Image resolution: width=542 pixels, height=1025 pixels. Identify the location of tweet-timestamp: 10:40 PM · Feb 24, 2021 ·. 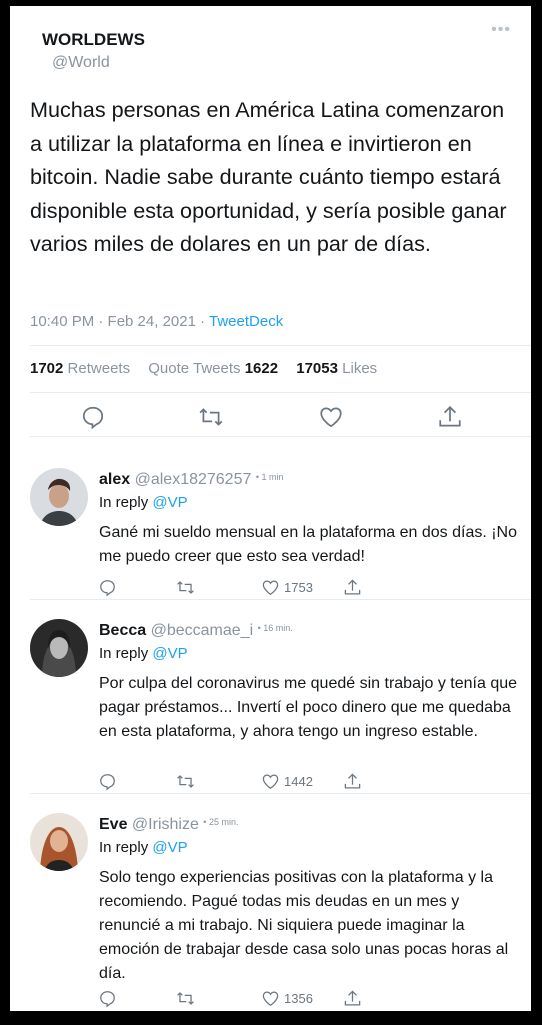
(119, 321).